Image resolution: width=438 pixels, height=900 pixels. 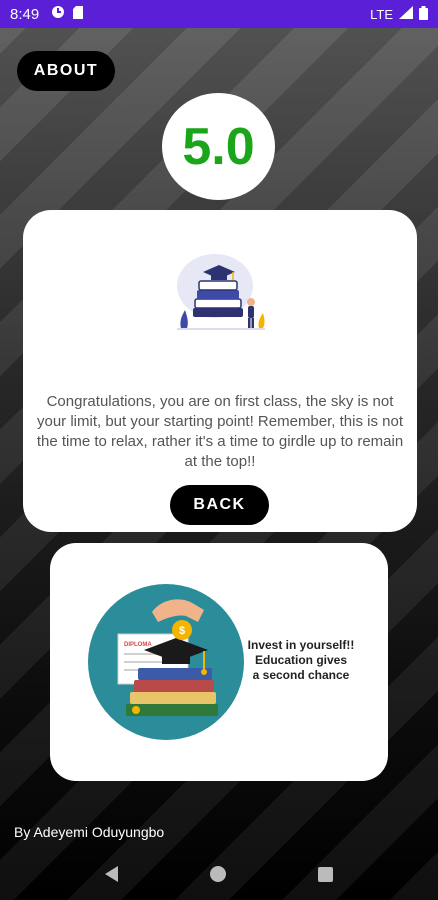 What do you see at coordinates (381, 14) in the screenshot?
I see `network-type: LTE` at bounding box center [381, 14].